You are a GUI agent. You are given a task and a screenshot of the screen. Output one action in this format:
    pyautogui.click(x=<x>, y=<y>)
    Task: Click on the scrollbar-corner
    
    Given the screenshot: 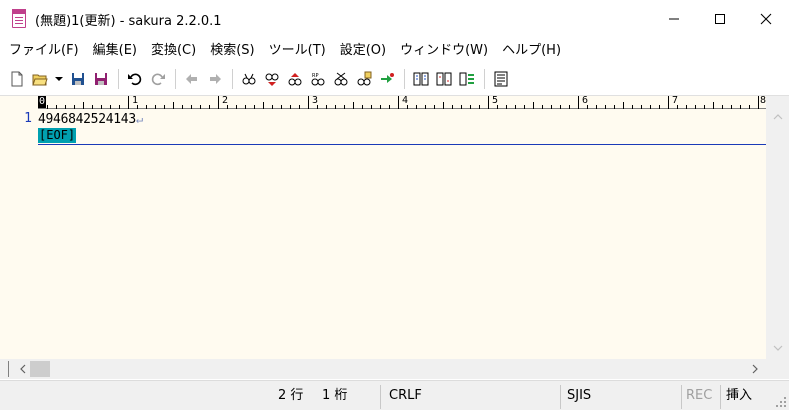 What is the action you would take?
    pyautogui.click(x=777, y=369)
    